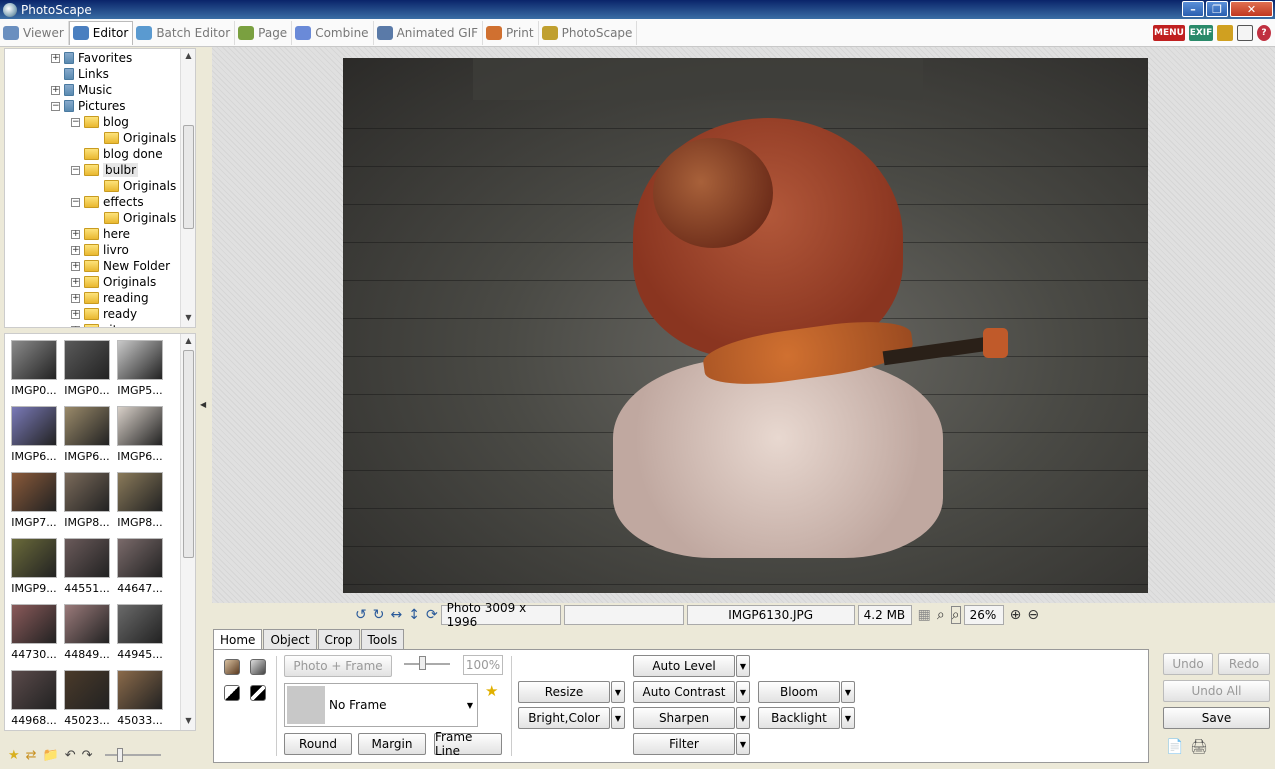  What do you see at coordinates (70, 755) in the screenshot?
I see `back-arrow-icon: ↶` at bounding box center [70, 755].